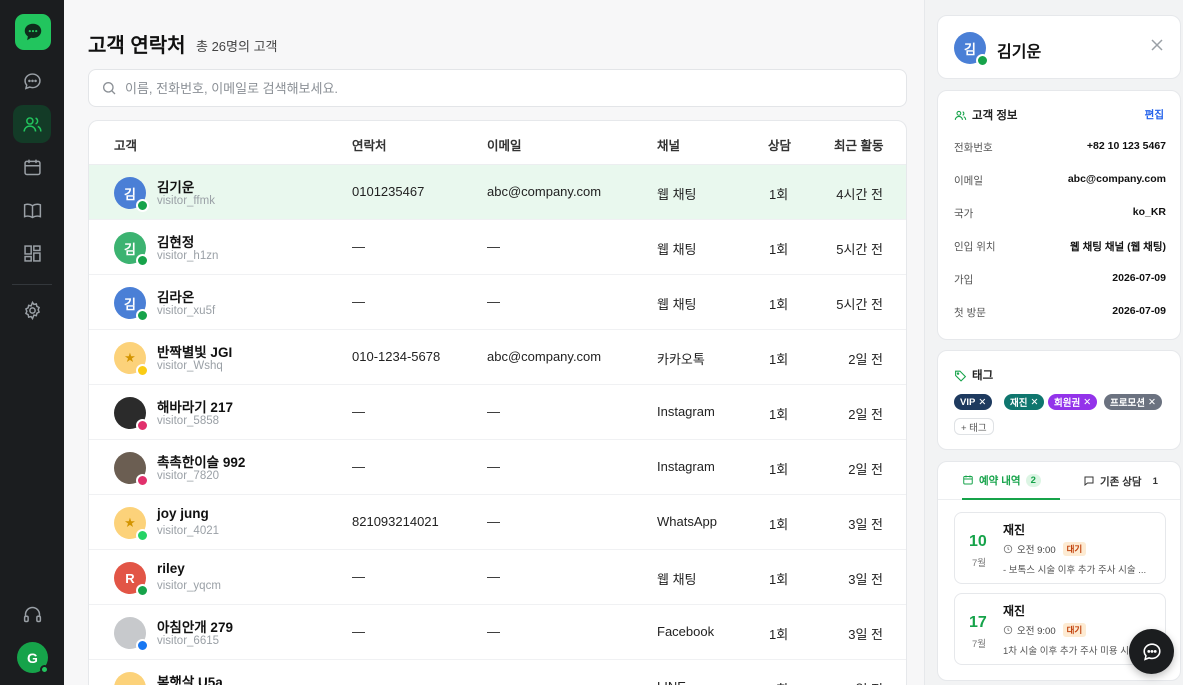 This screenshot has width=1183, height=685. What do you see at coordinates (186, 201) in the screenshot?
I see `visitor-id: visitor_ffmk` at bounding box center [186, 201].